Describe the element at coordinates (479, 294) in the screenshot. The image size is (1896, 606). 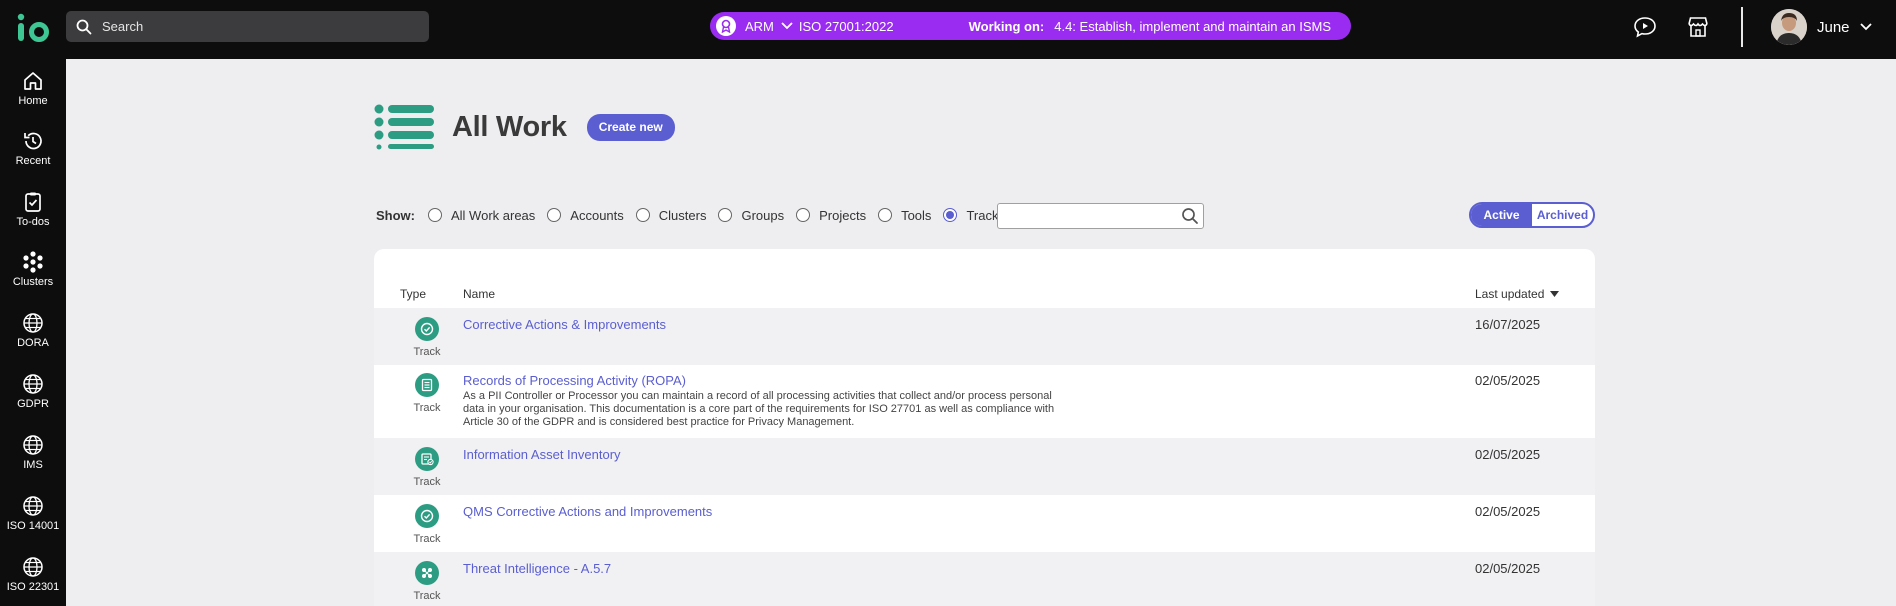
I see `column-header-name: Name` at that location.